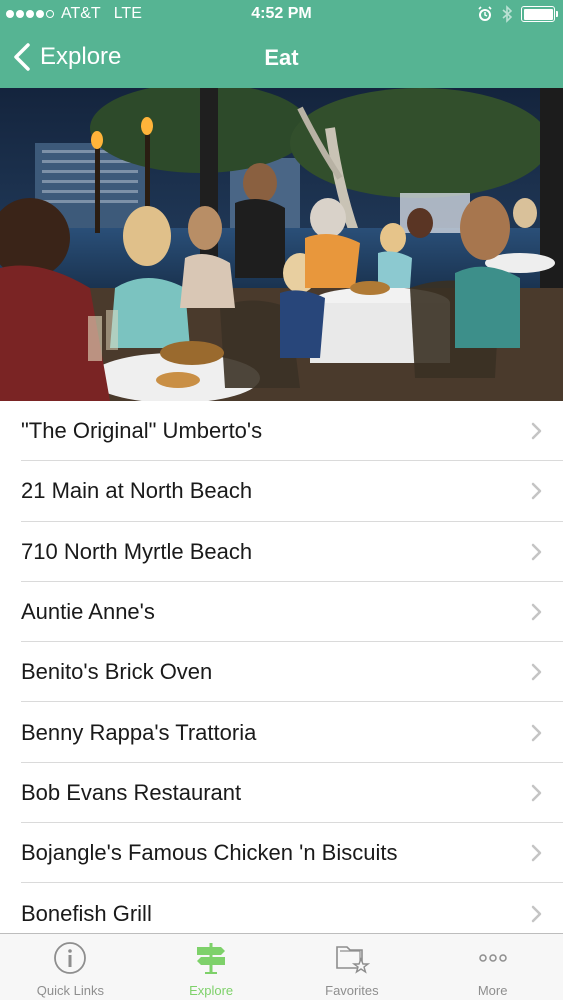  What do you see at coordinates (139, 732) in the screenshot?
I see `list-item-label: Benny Rappa's Trattoria` at bounding box center [139, 732].